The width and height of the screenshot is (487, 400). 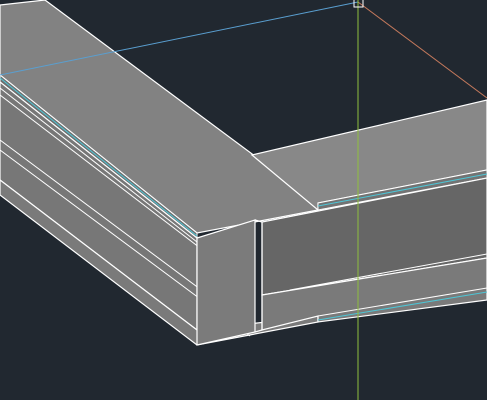 What do you see at coordinates (422, 50) in the screenshot?
I see `crosshair-z-axis` at bounding box center [422, 50].